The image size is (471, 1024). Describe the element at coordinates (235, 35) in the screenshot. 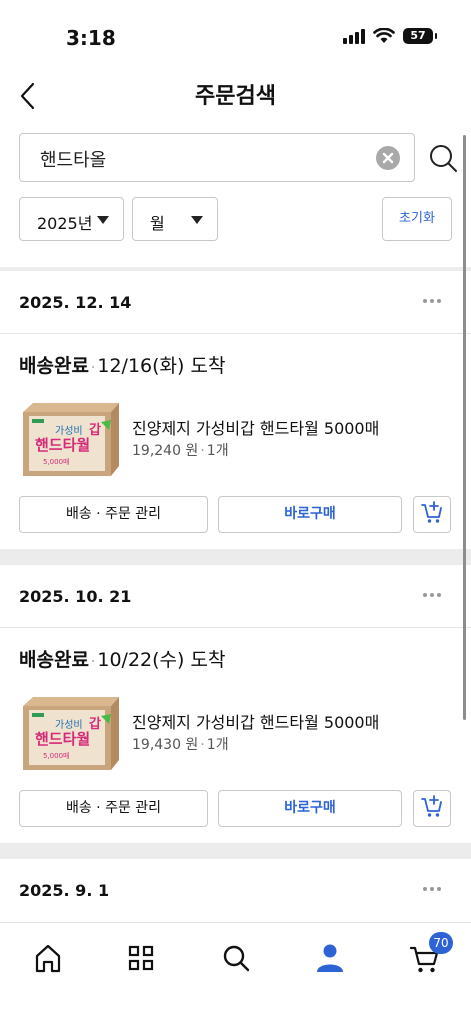

I see `status-bar: 3:18 57` at that location.